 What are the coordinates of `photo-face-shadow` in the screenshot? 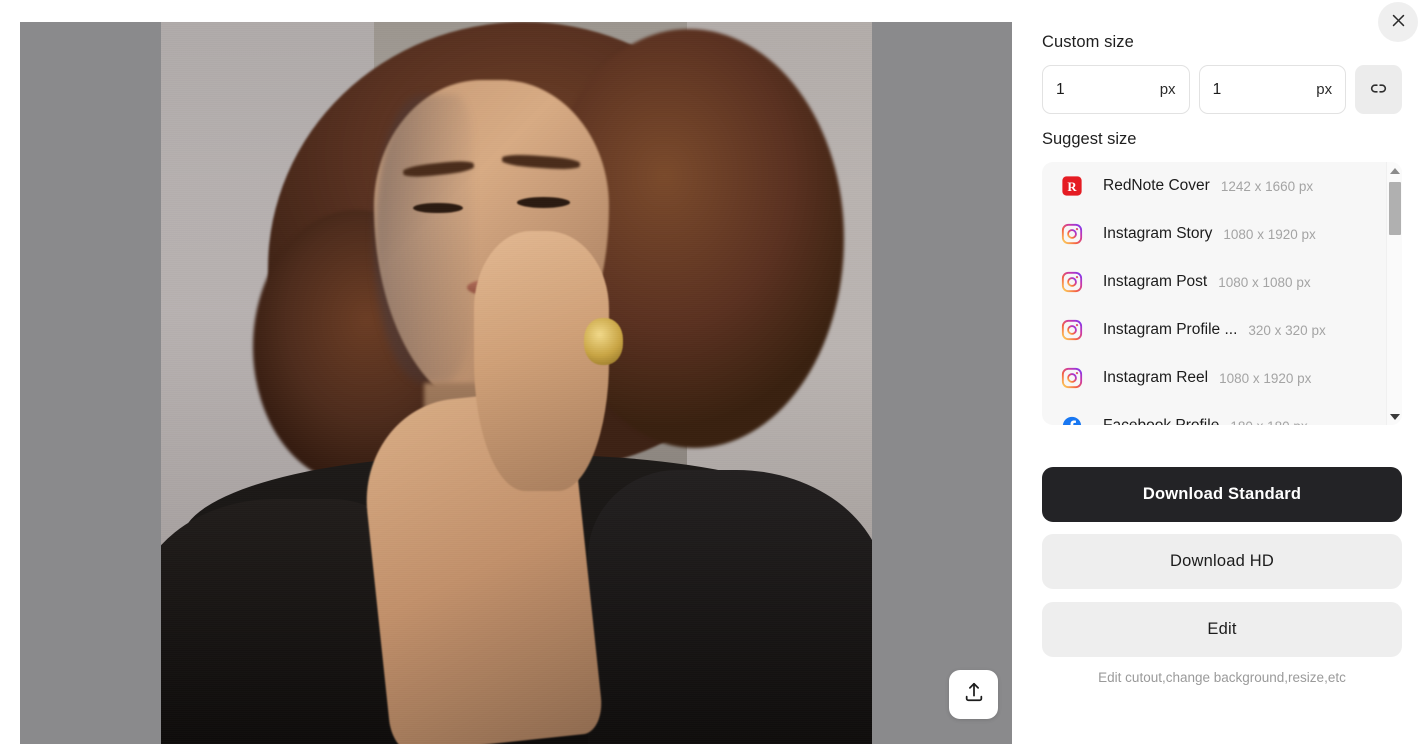 It's located at (424, 238).